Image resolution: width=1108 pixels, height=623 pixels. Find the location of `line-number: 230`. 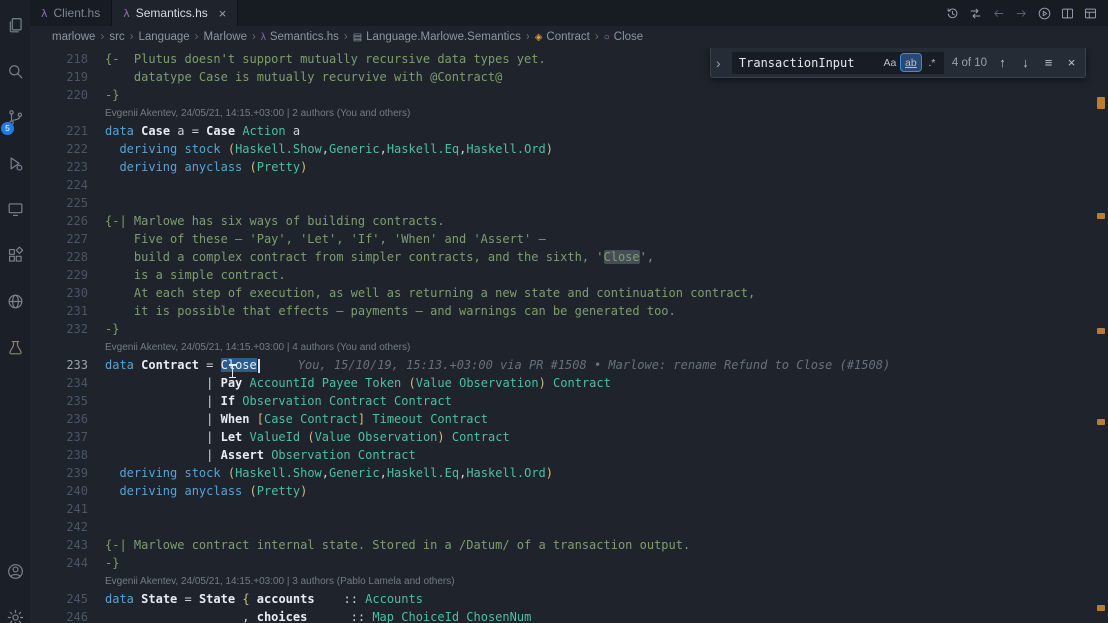

line-number: 230 is located at coordinates (77, 293).